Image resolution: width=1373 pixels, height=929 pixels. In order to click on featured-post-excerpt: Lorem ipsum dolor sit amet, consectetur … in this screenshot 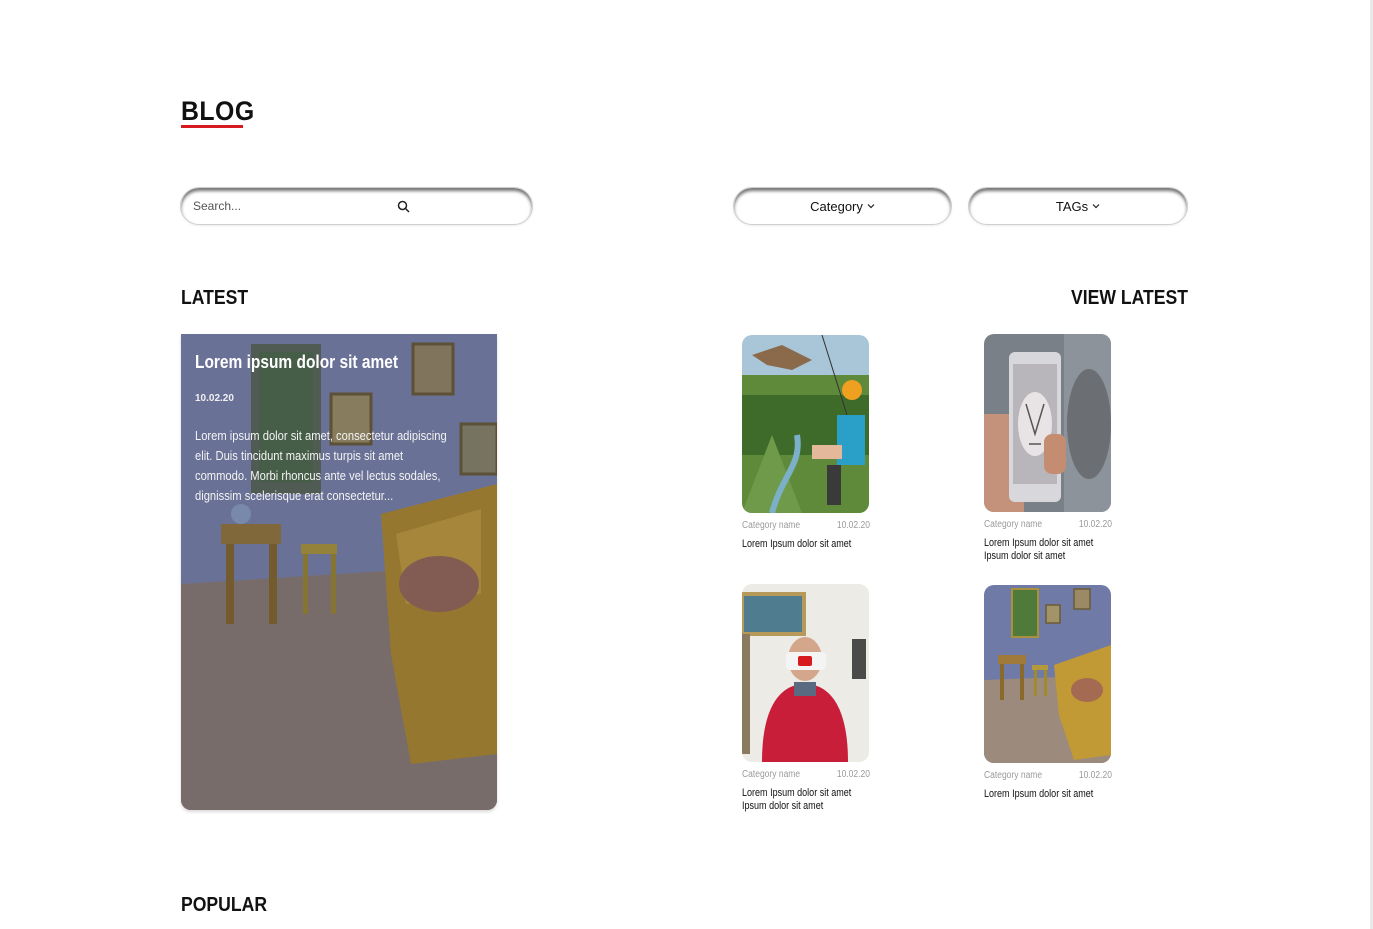, I will do `click(321, 465)`.